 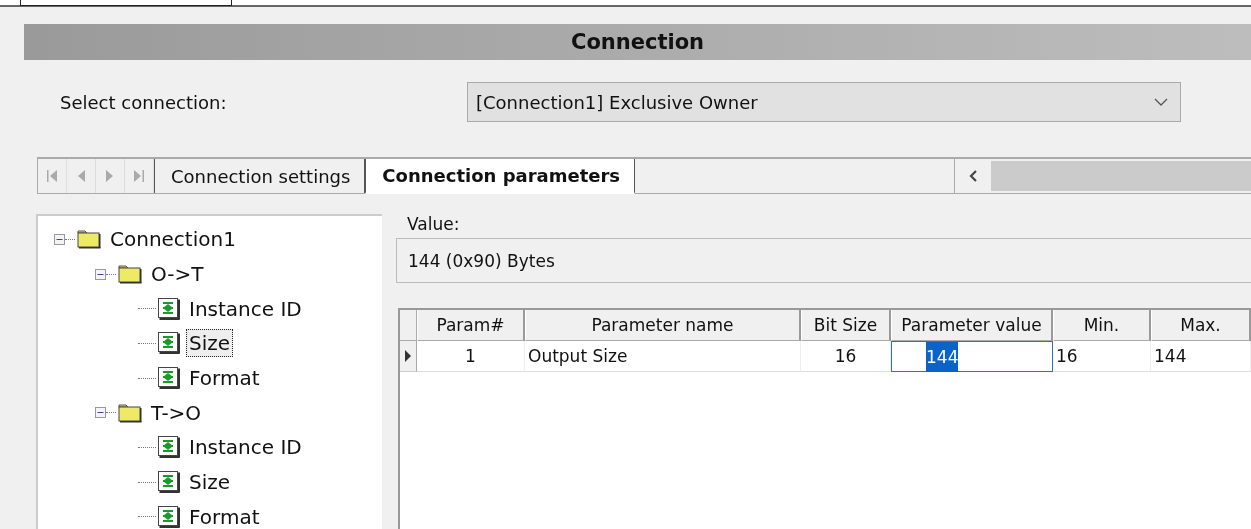 I want to click on table-cell: 1, so click(x=471, y=356).